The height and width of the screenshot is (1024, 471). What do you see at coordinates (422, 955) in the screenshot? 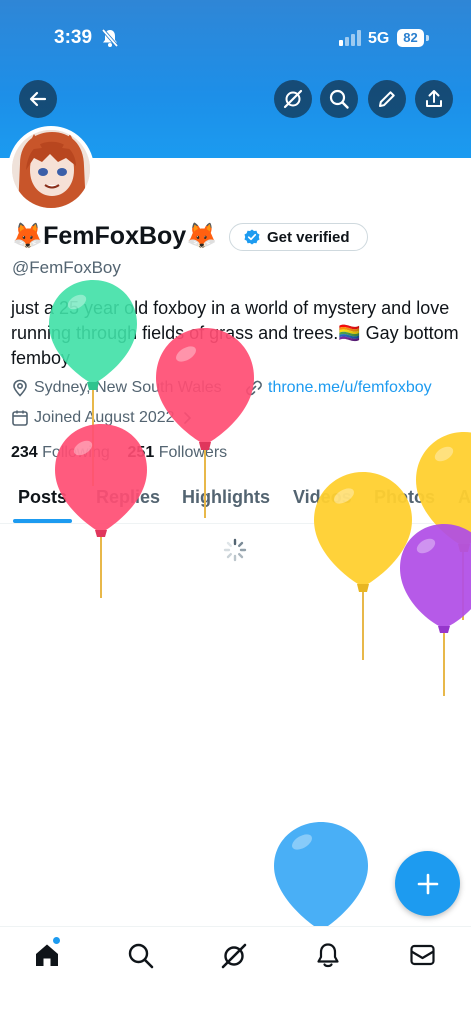
I see `messages-icon` at bounding box center [422, 955].